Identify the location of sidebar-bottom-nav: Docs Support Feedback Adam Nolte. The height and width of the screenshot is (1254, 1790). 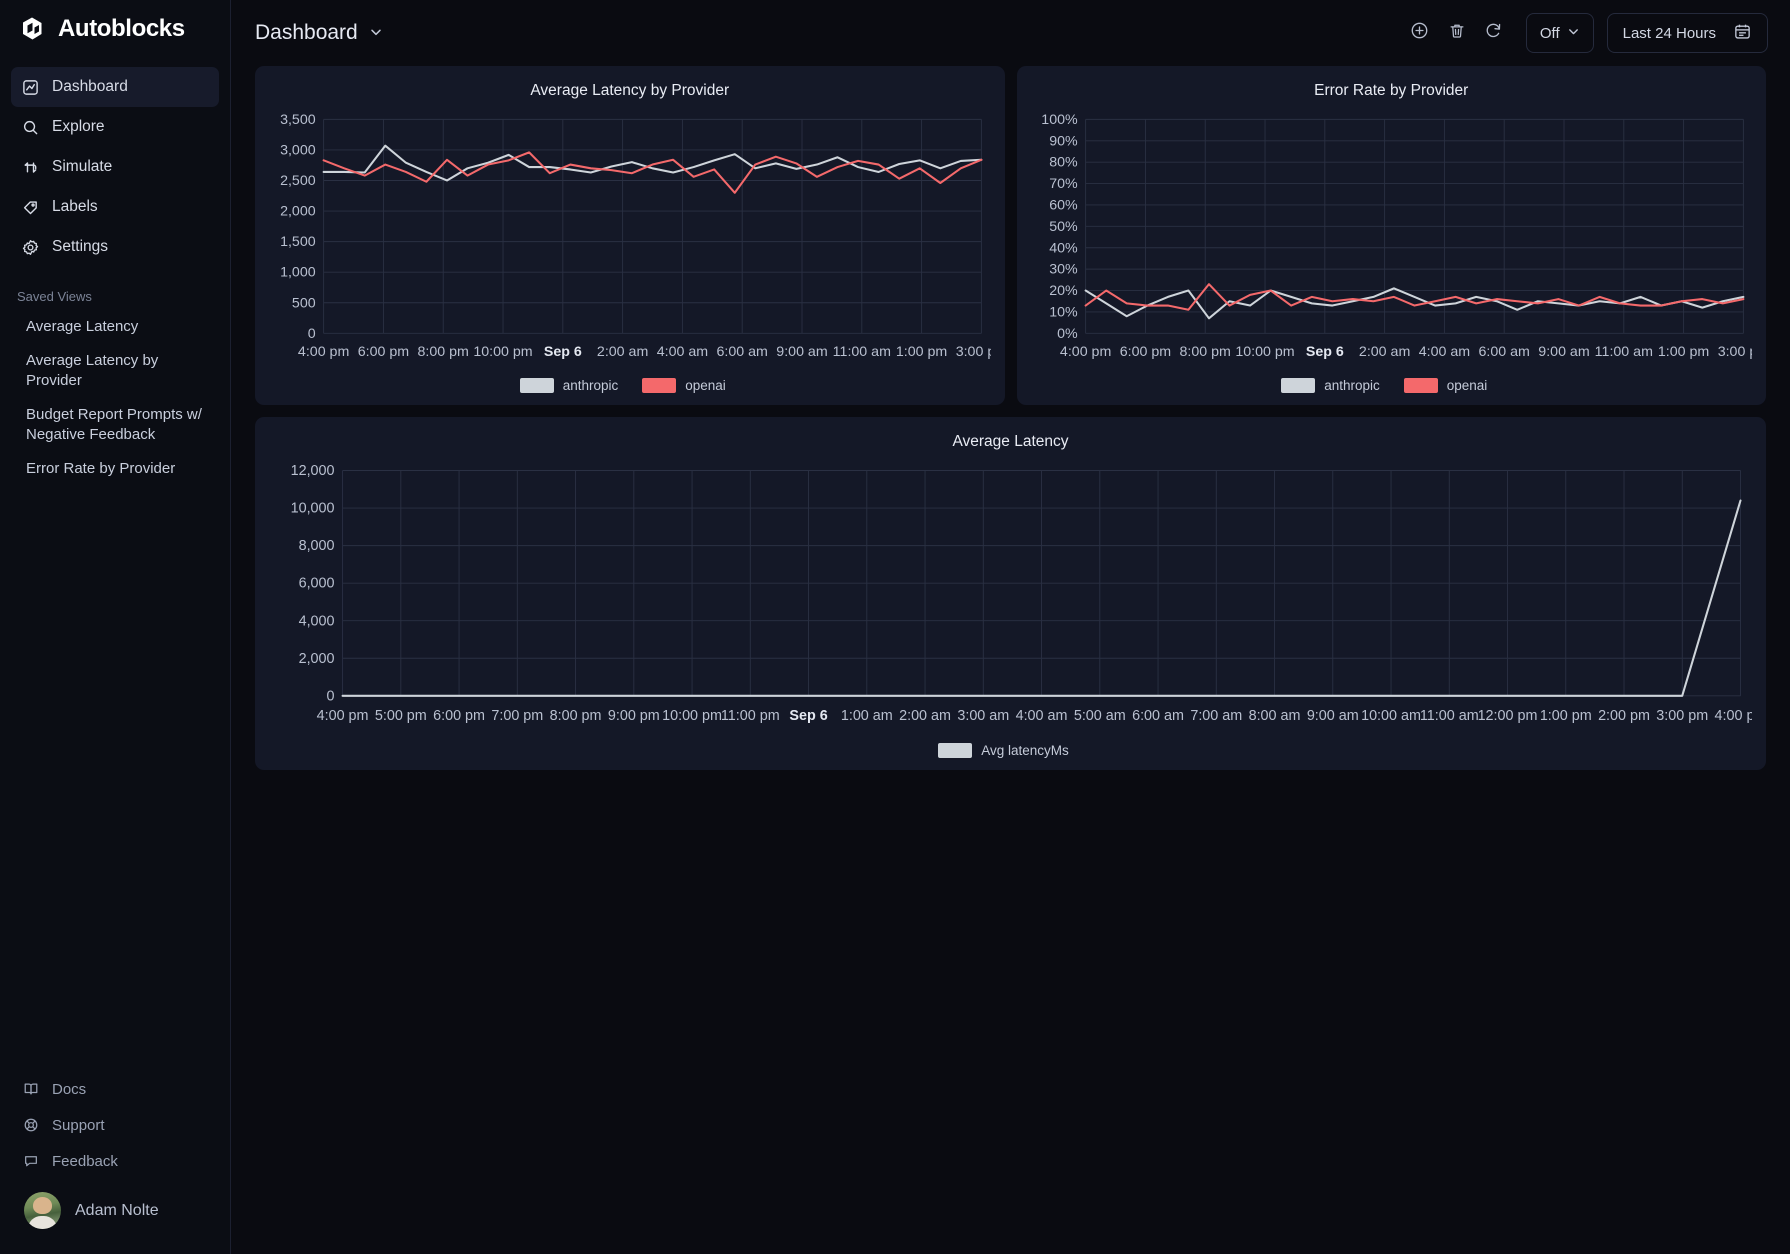
(115, 1162).